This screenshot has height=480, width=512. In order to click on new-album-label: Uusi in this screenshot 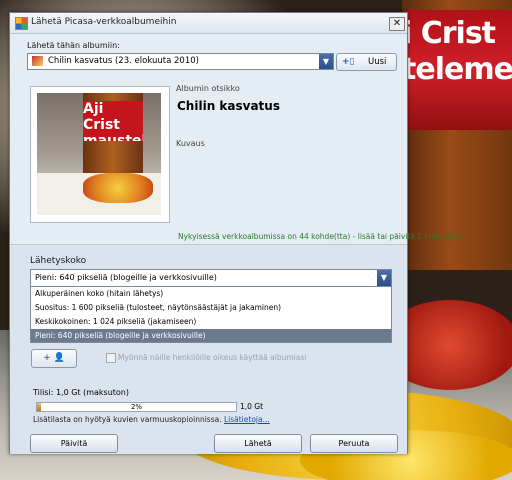, I will do `click(377, 62)`.